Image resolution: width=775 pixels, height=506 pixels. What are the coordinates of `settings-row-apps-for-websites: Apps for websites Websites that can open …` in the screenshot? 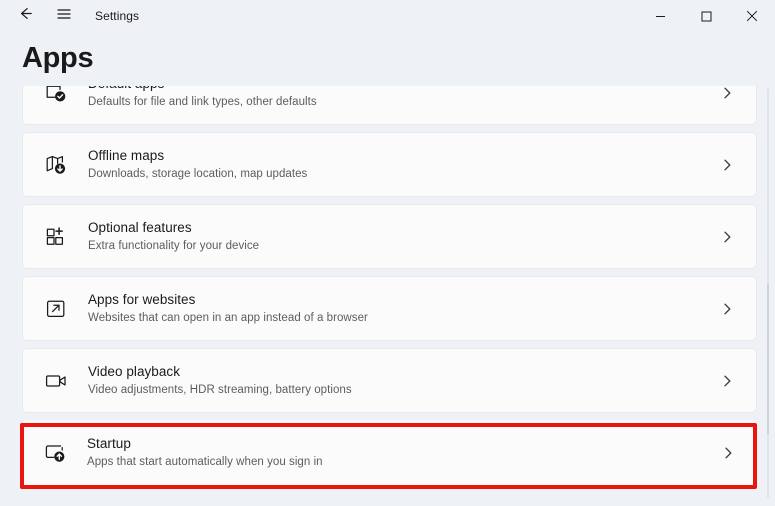 It's located at (389, 308).